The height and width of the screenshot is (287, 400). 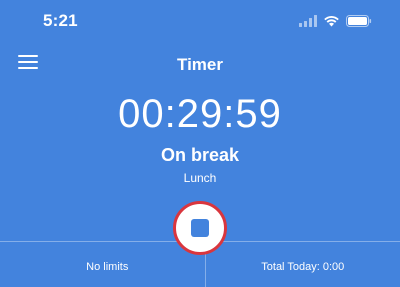 I want to click on cellular-signal-icon, so click(x=308, y=21).